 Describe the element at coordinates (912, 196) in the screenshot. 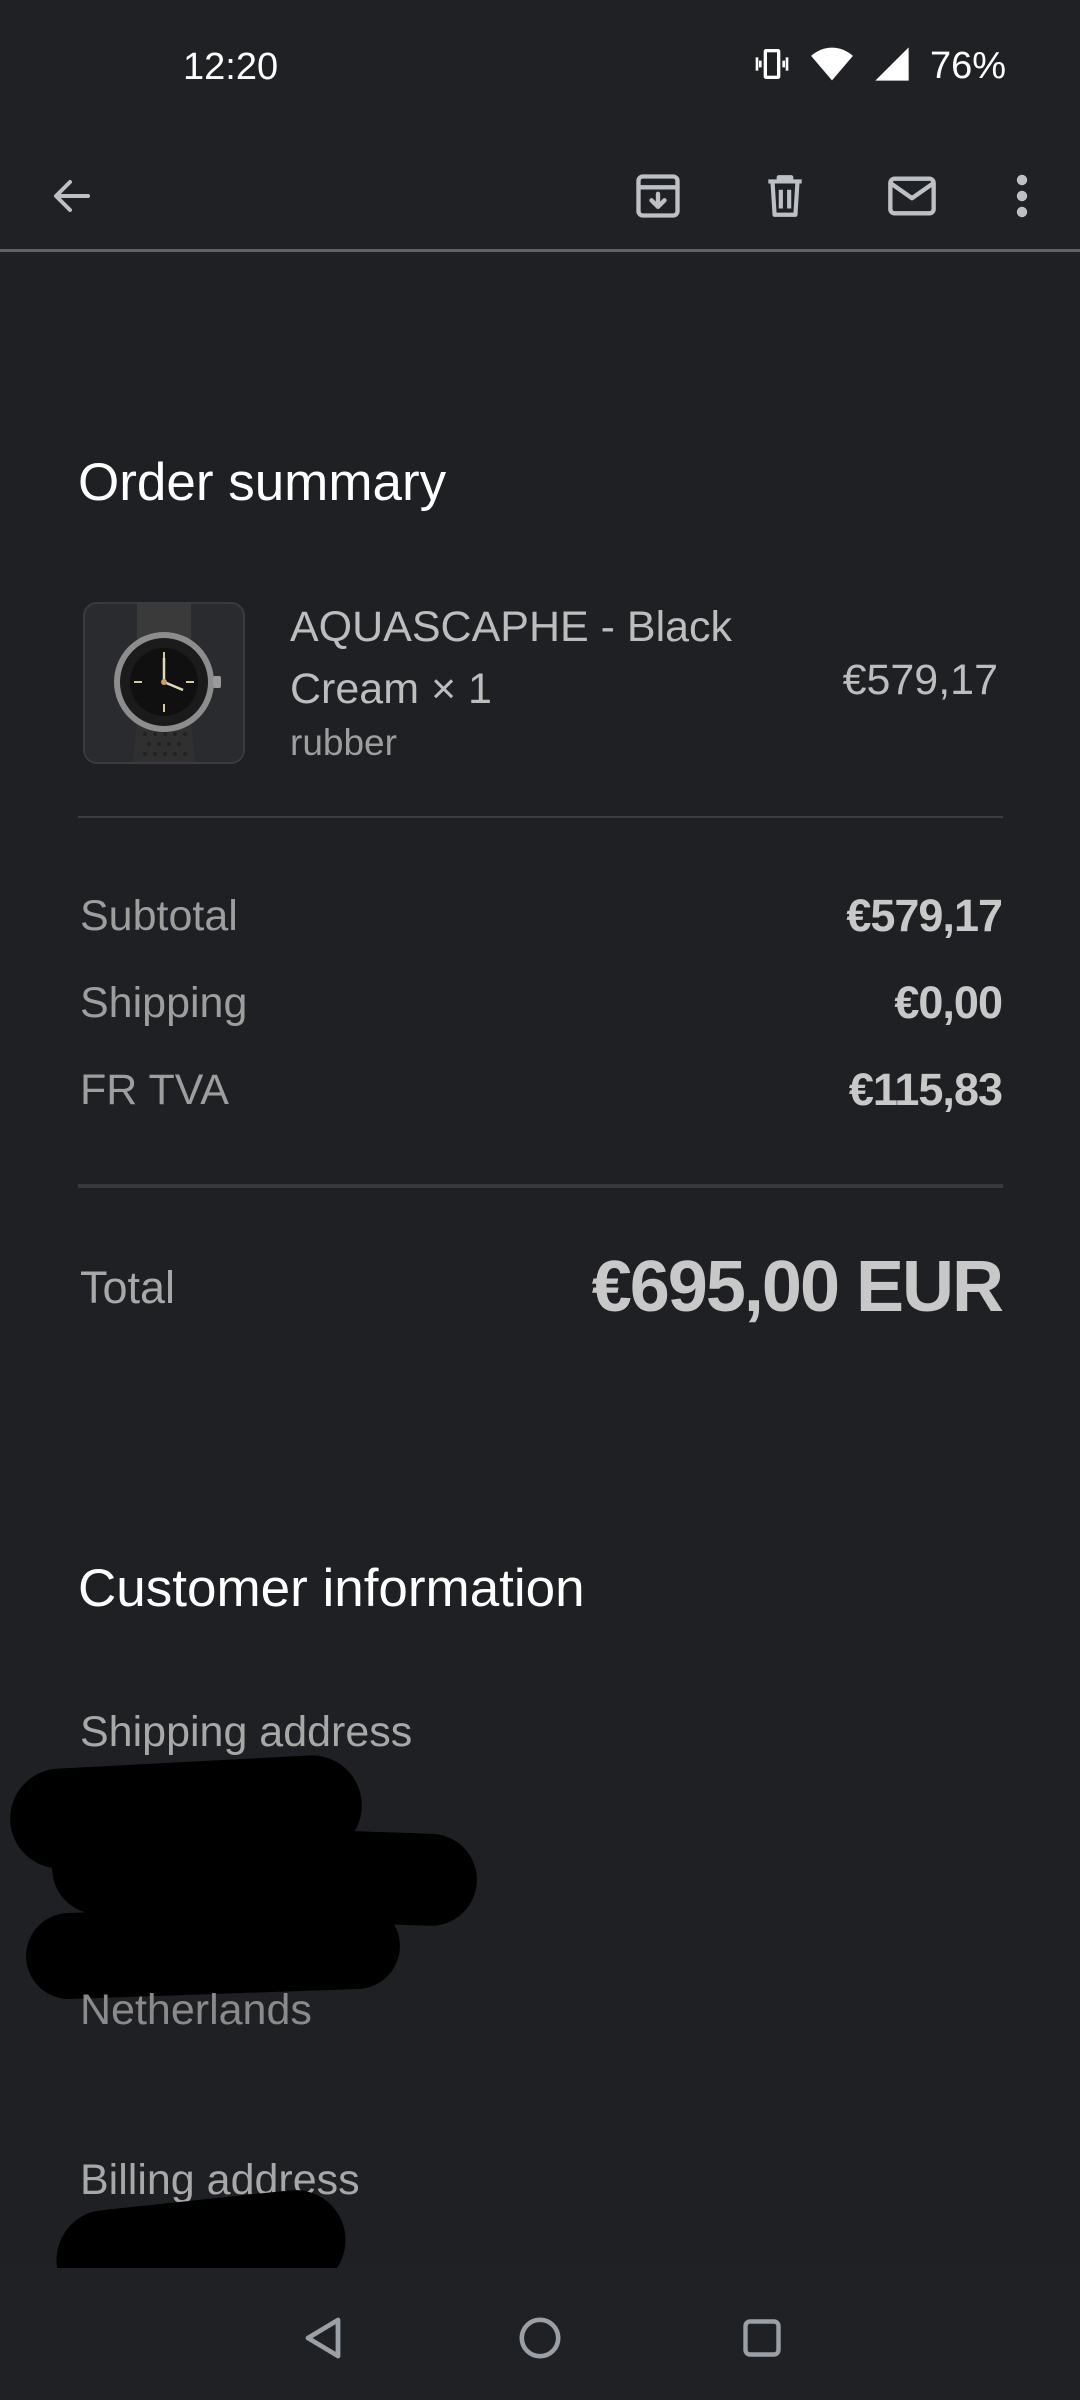

I see `mark-unread-icon` at that location.